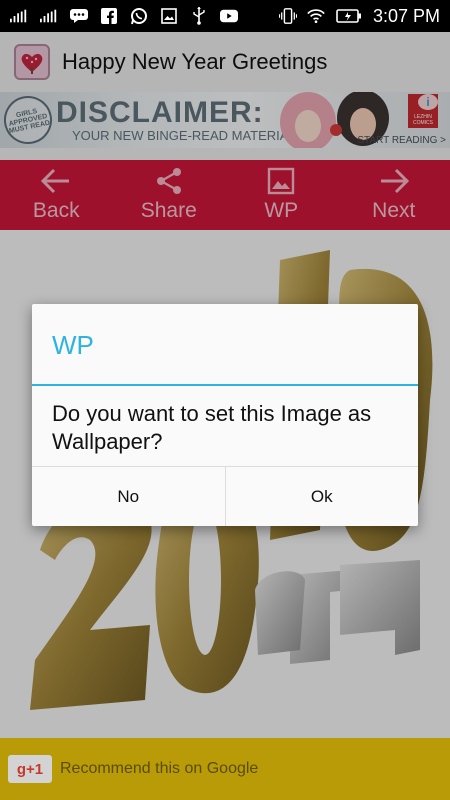  What do you see at coordinates (73, 345) in the screenshot?
I see `dialog-title: WP` at bounding box center [73, 345].